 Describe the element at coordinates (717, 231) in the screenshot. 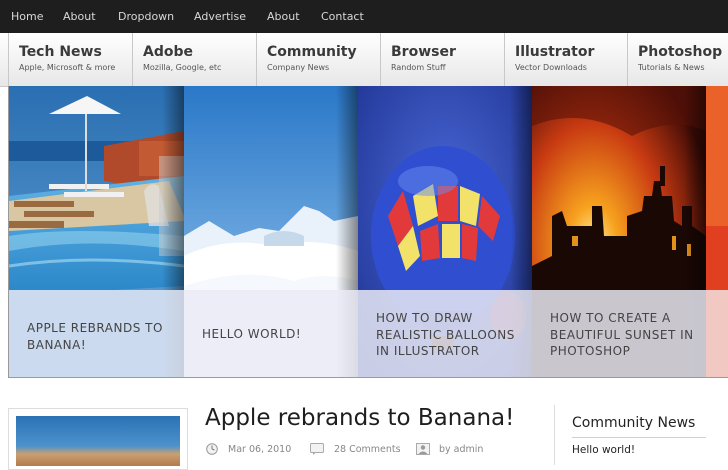

I see `slide-partial: T` at that location.